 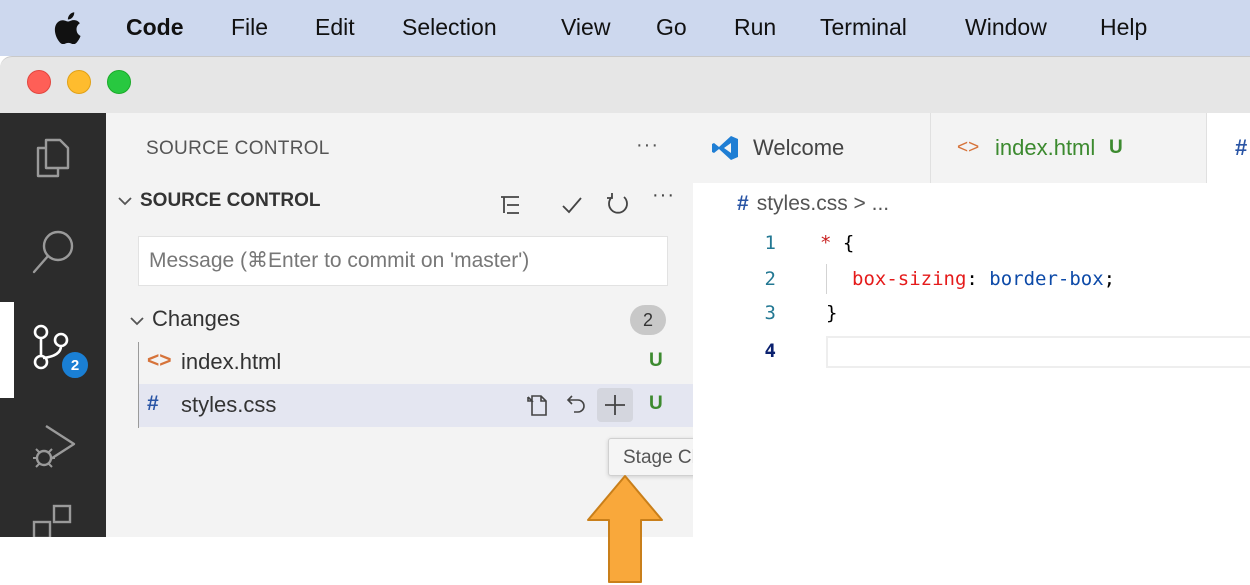 I want to click on callout-arrow-icon, so click(x=625, y=529).